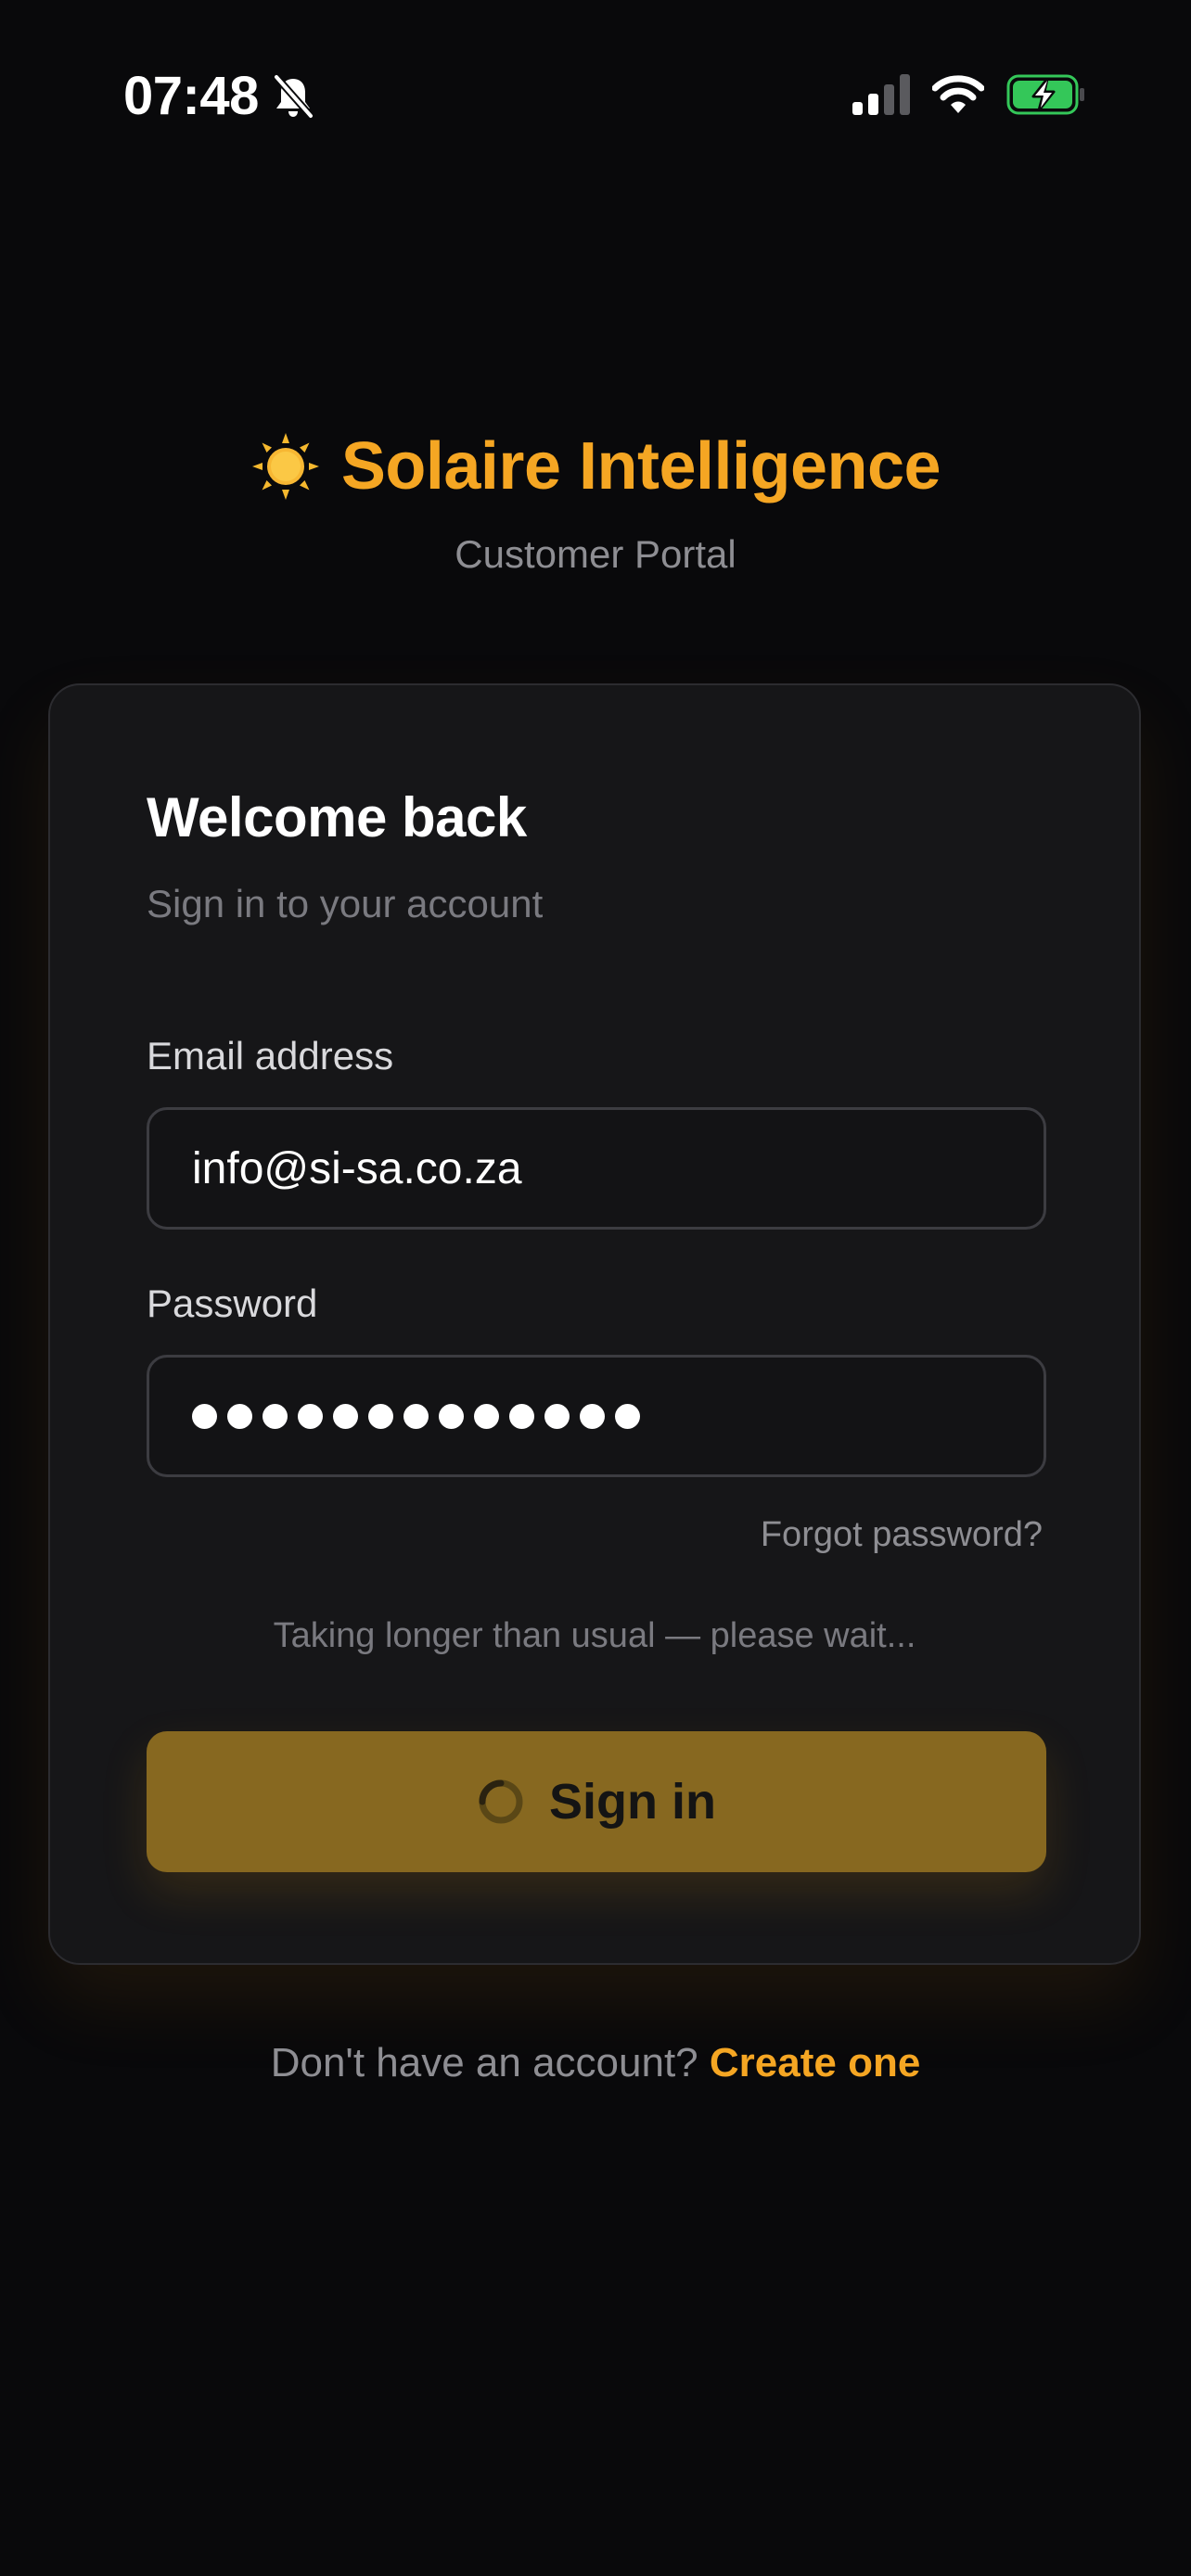  I want to click on email-label: Email address, so click(270, 1056).